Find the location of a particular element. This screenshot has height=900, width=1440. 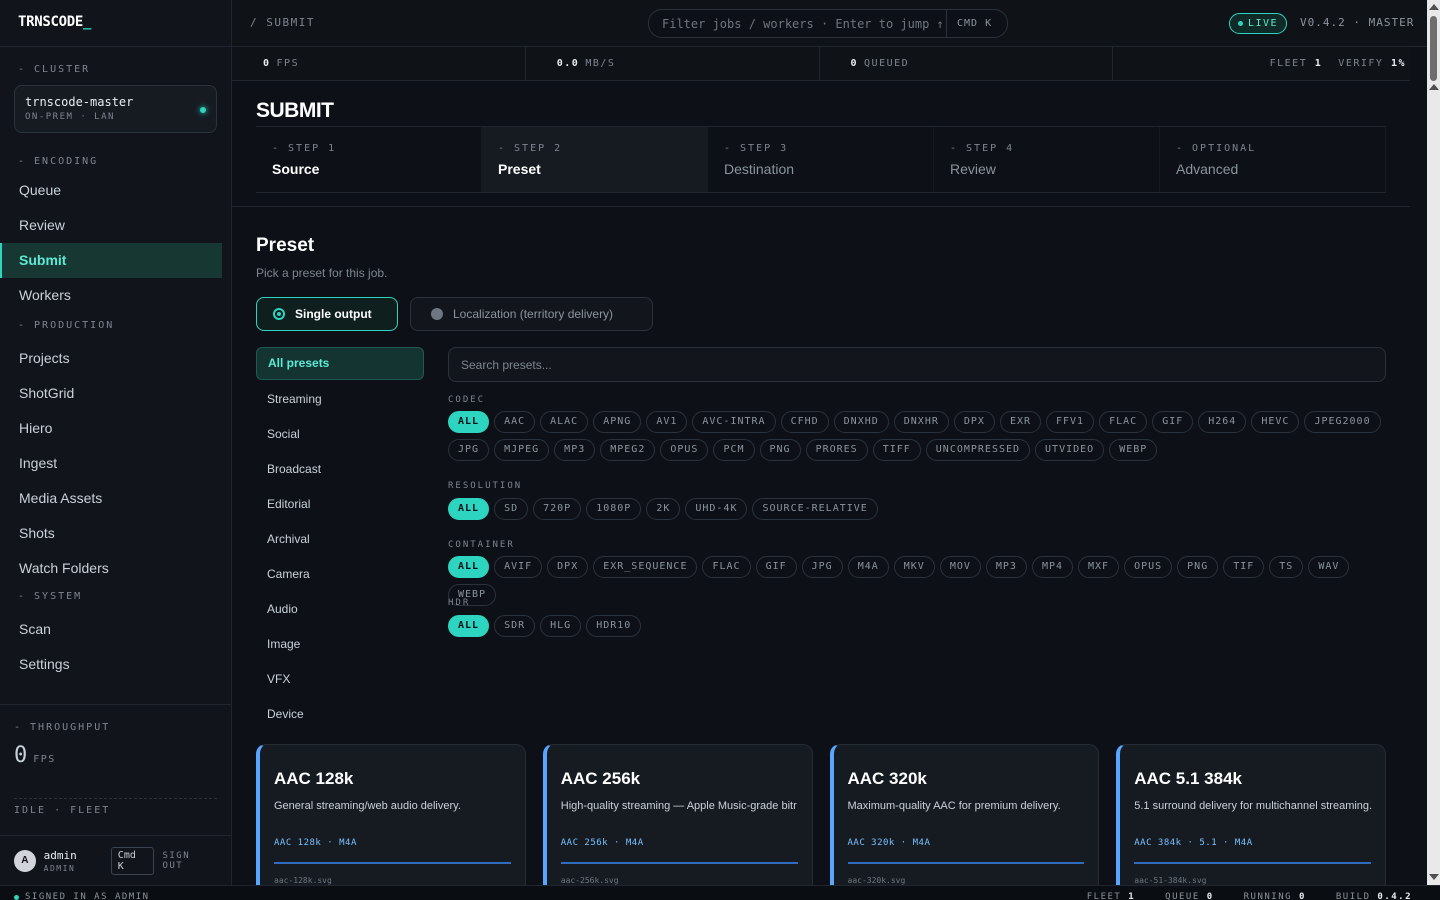

top-scrollbar is located at coordinates (1433, 40).